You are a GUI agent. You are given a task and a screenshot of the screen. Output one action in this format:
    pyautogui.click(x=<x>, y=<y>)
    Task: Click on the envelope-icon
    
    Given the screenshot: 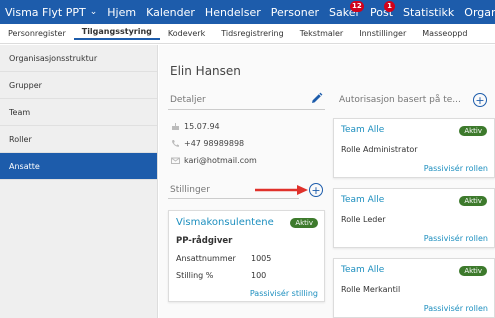 What is the action you would take?
    pyautogui.click(x=175, y=160)
    